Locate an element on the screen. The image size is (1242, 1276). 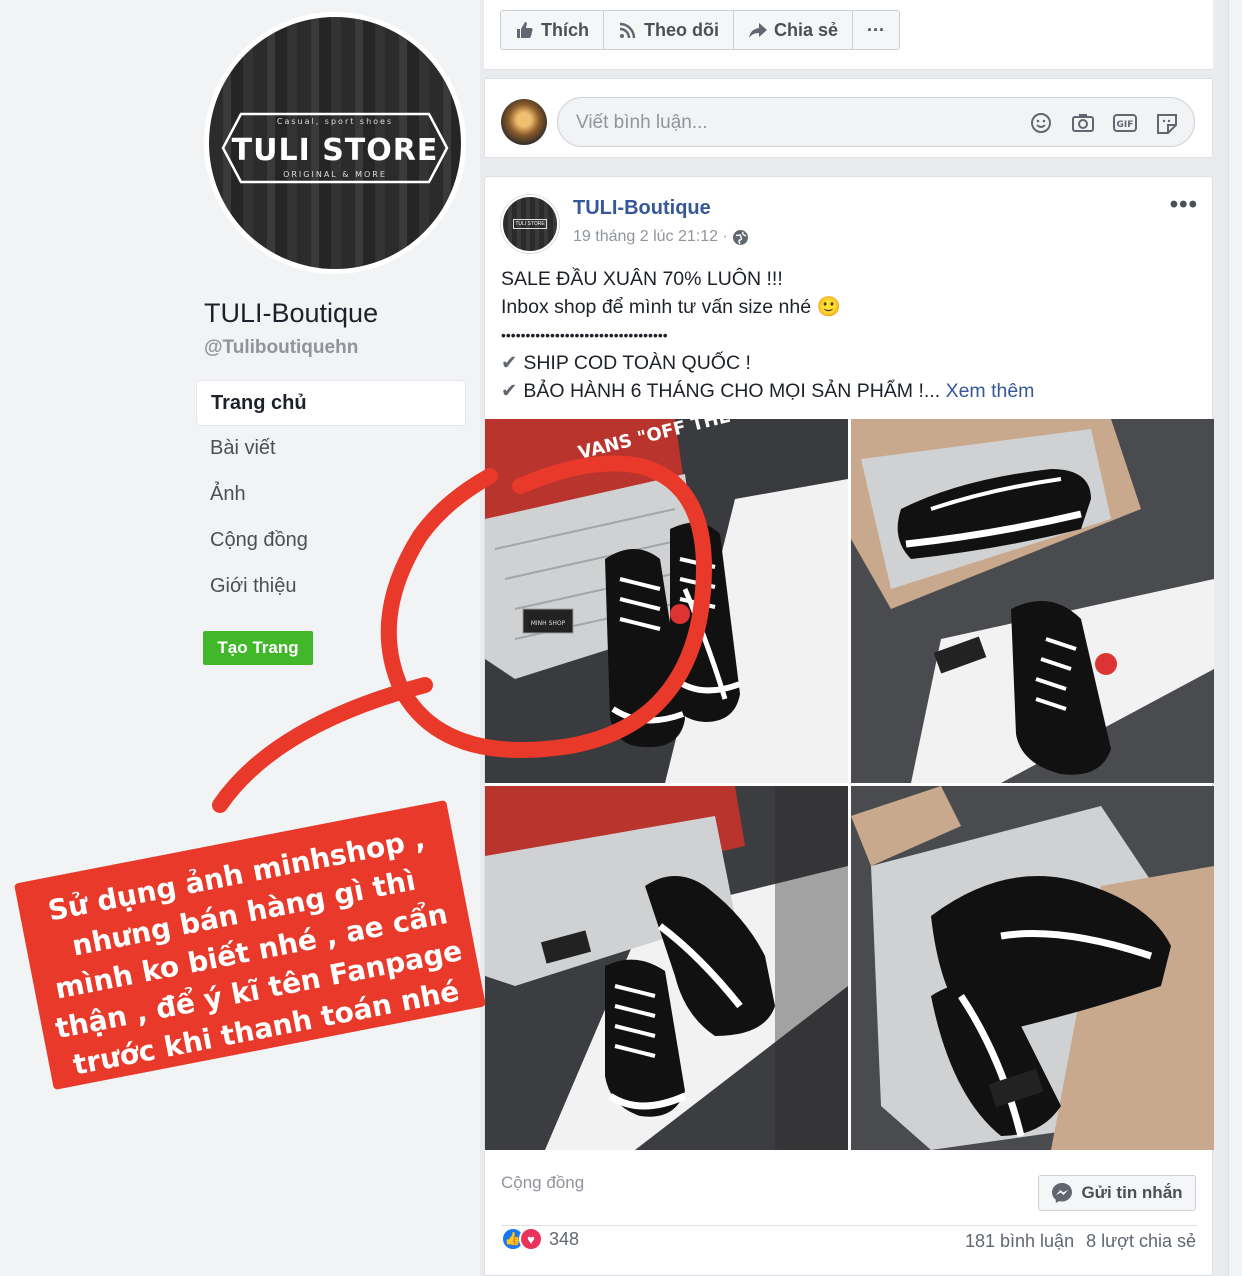
share-arrow-icon is located at coordinates (758, 30).